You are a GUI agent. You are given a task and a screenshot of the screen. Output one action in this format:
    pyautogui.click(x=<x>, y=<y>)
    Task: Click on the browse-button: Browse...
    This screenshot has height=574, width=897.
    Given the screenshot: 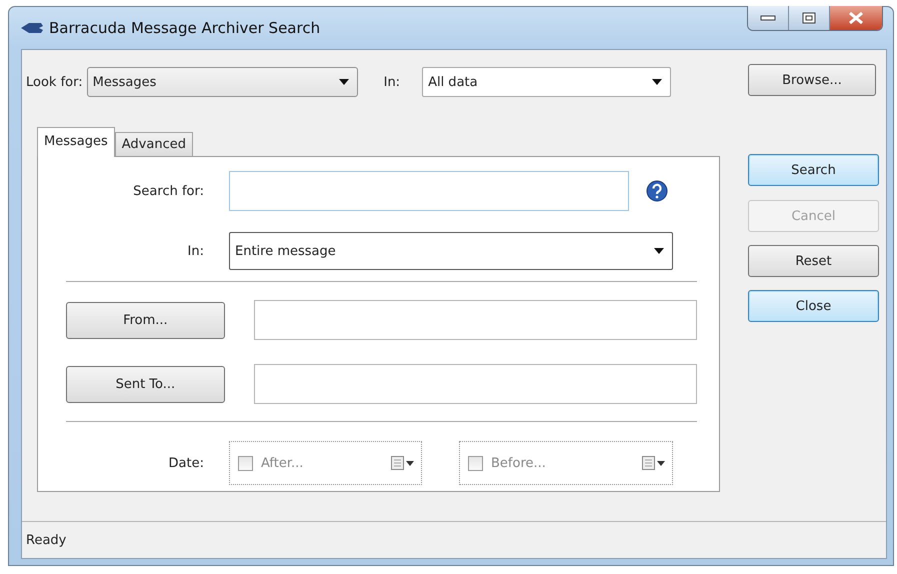 What is the action you would take?
    pyautogui.click(x=812, y=80)
    